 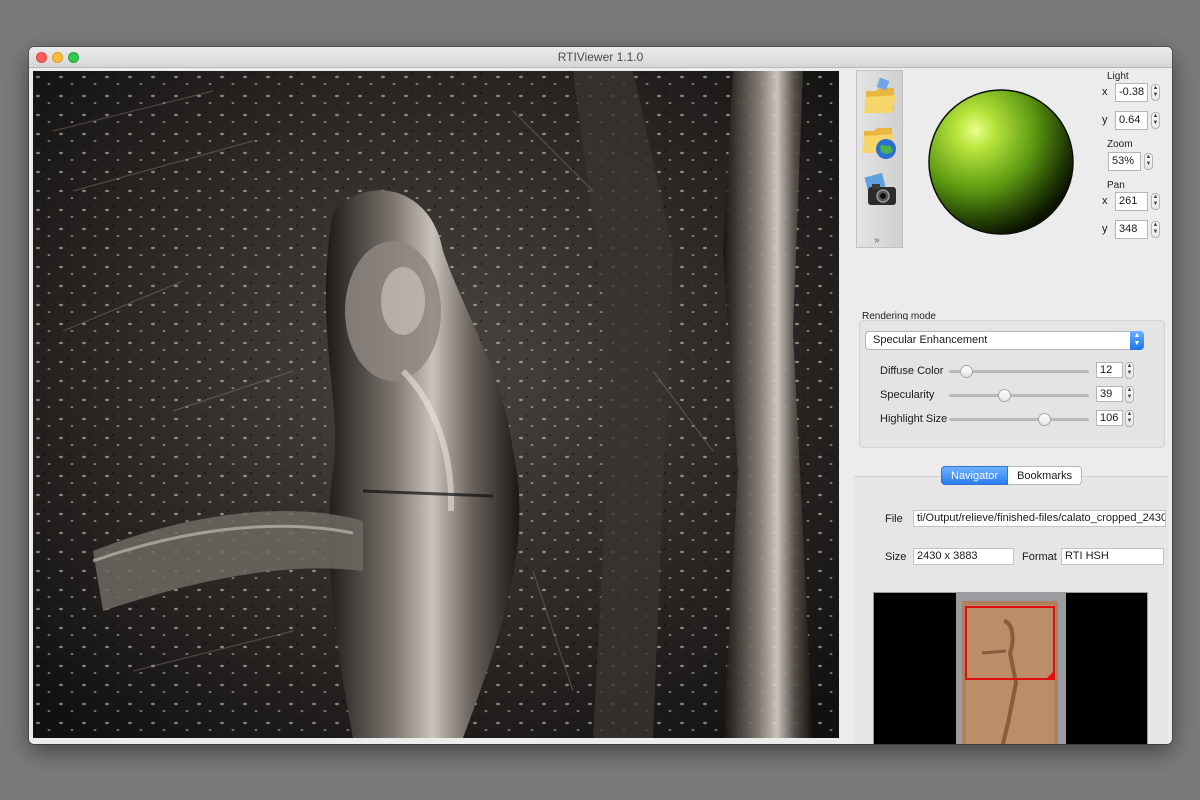 I want to click on pan-x-label: x, so click(x=1105, y=201).